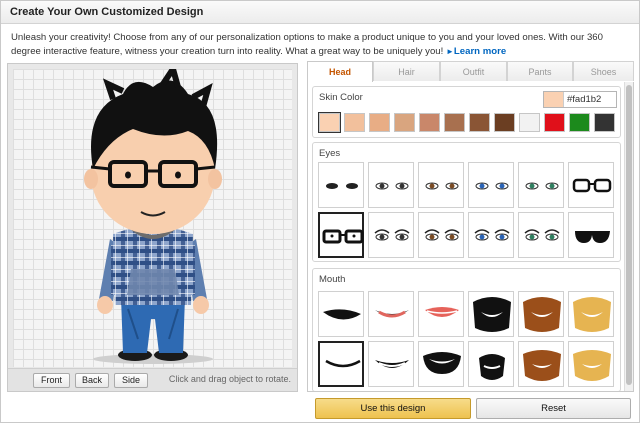 The width and height of the screenshot is (640, 423). I want to click on back-view-button: Back, so click(92, 380).